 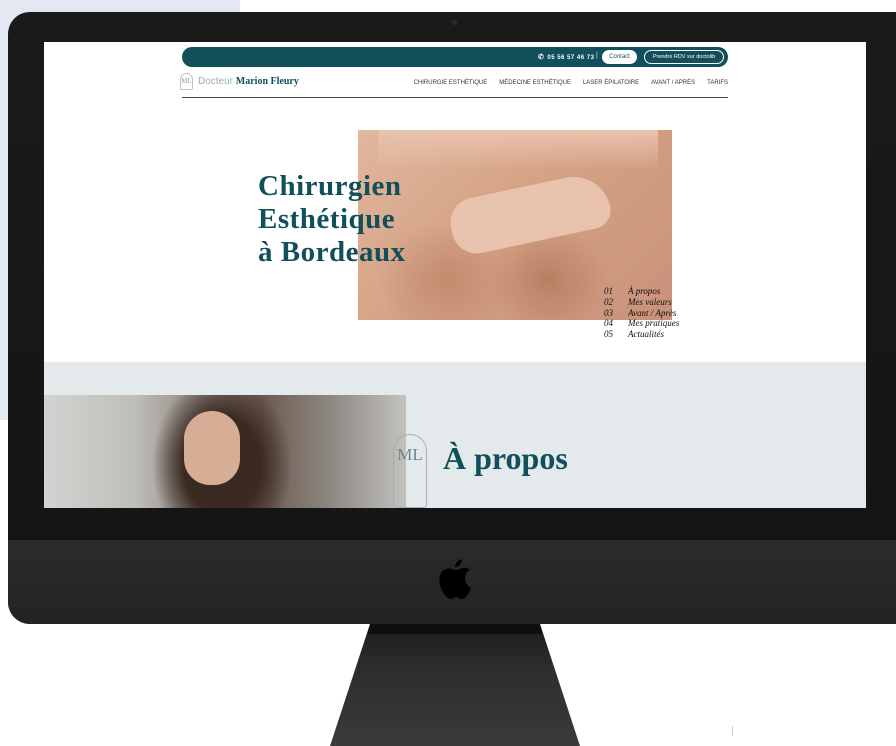 I want to click on hero-image-hand, so click(x=530, y=214).